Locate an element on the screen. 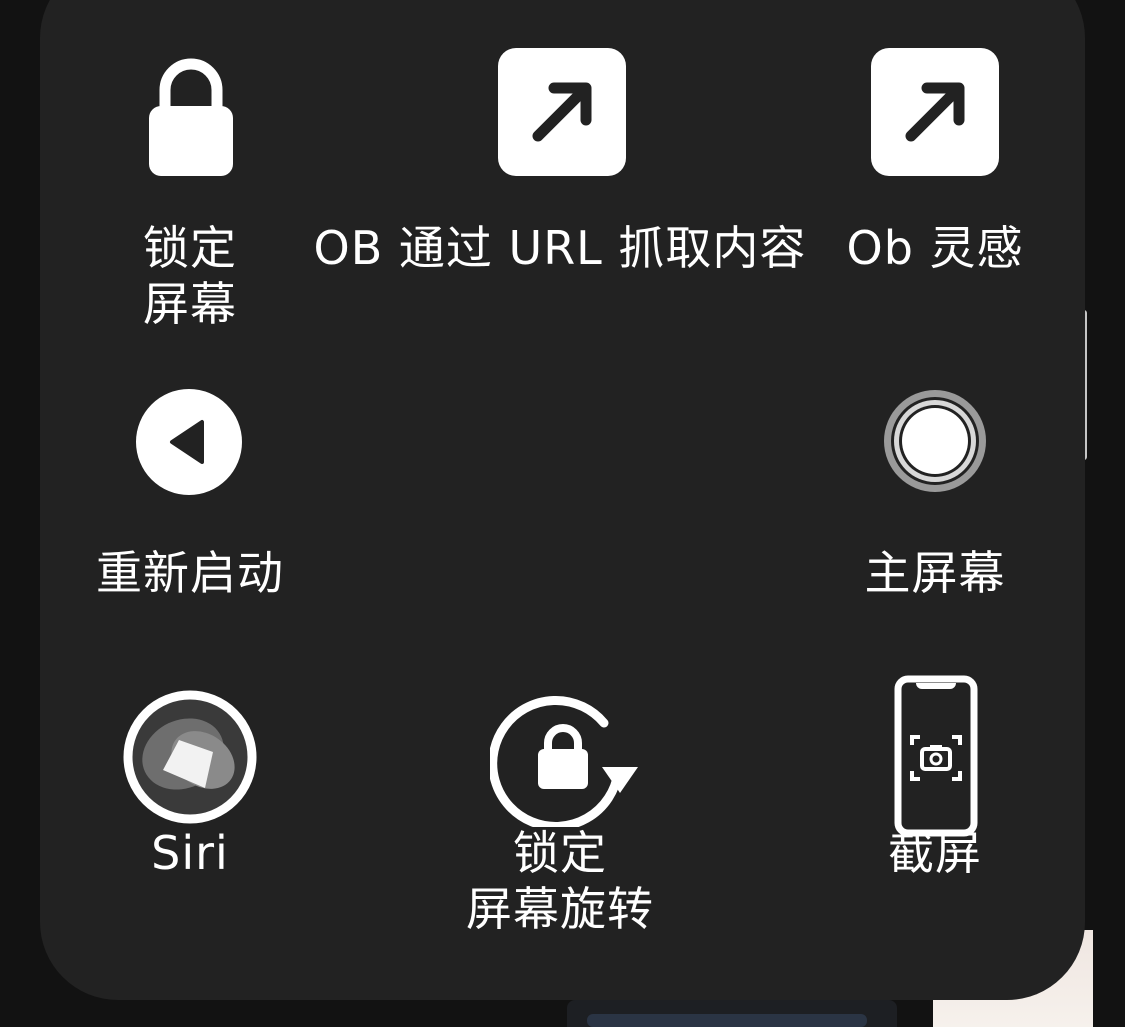  lock-icon is located at coordinates (191, 117).